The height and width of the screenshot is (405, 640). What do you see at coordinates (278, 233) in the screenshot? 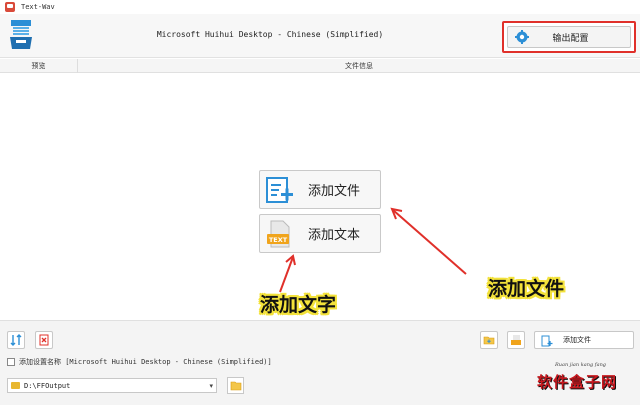
I see `text-file-icon: TEXT` at bounding box center [278, 233].